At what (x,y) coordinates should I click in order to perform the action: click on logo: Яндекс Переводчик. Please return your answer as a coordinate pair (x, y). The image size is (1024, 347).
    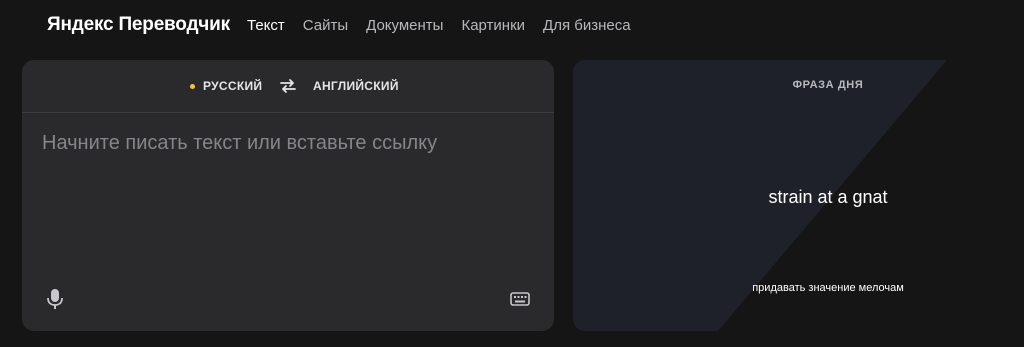
    Looking at the image, I should click on (138, 25).